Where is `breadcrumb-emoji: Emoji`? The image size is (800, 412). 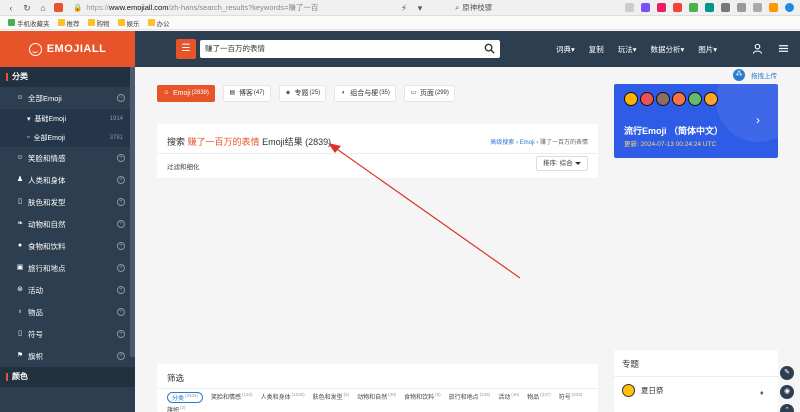 breadcrumb-emoji: Emoji is located at coordinates (527, 143).